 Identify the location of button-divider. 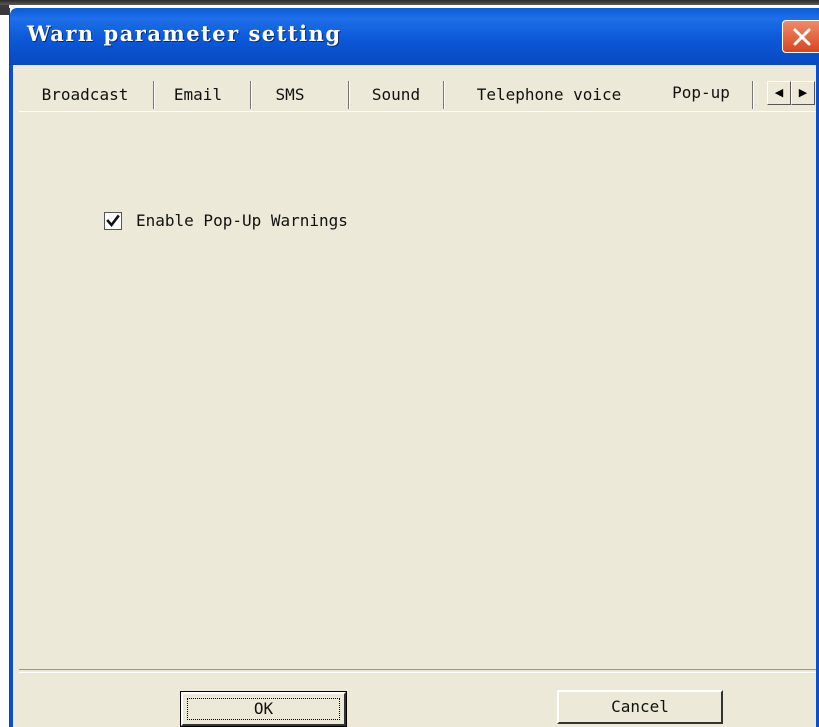
(418, 671).